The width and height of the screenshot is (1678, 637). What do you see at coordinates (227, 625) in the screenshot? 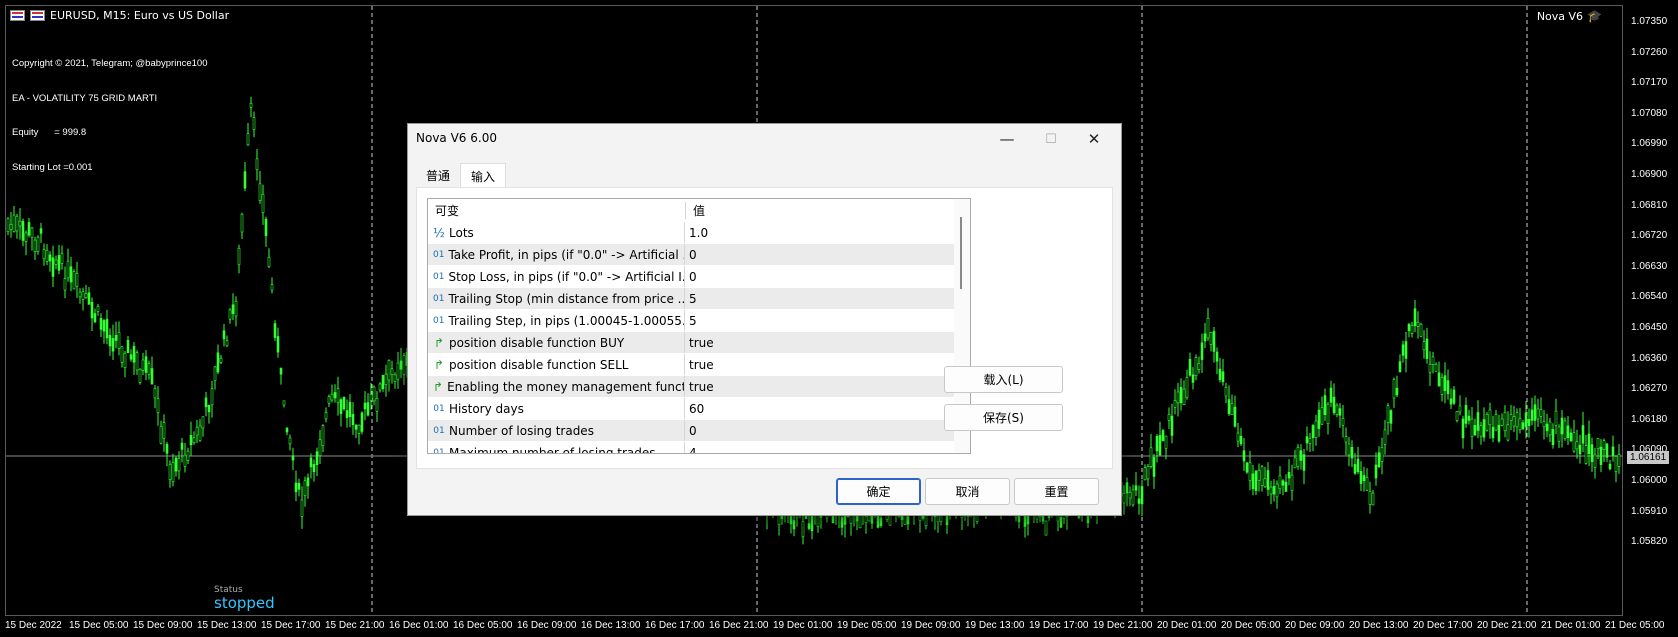
I see `time-tick-label: 15 Dec 13:00` at bounding box center [227, 625].